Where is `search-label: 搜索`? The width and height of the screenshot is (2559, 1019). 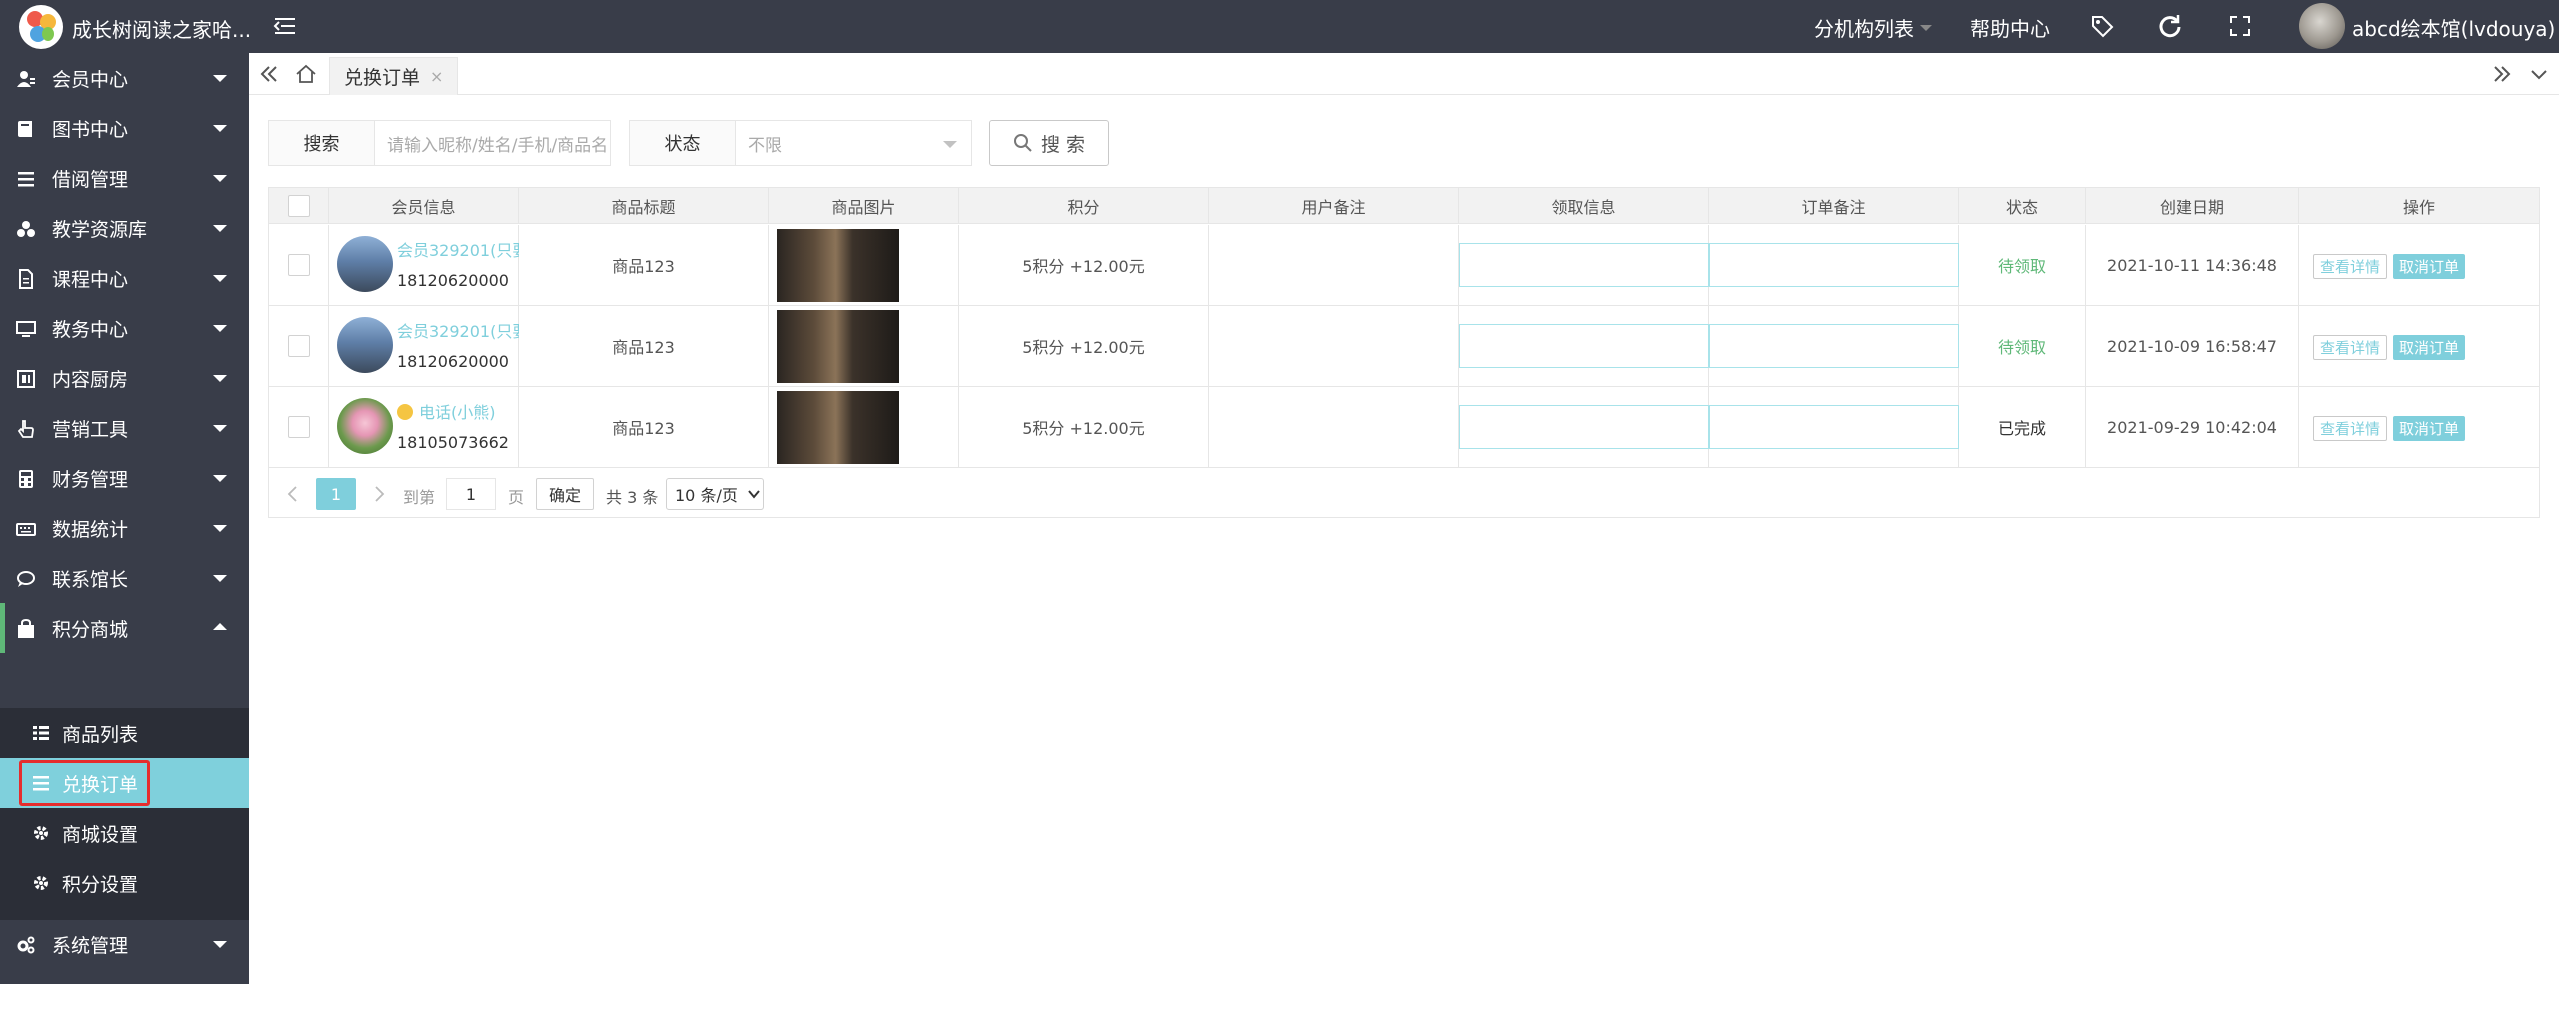 search-label: 搜索 is located at coordinates (321, 143).